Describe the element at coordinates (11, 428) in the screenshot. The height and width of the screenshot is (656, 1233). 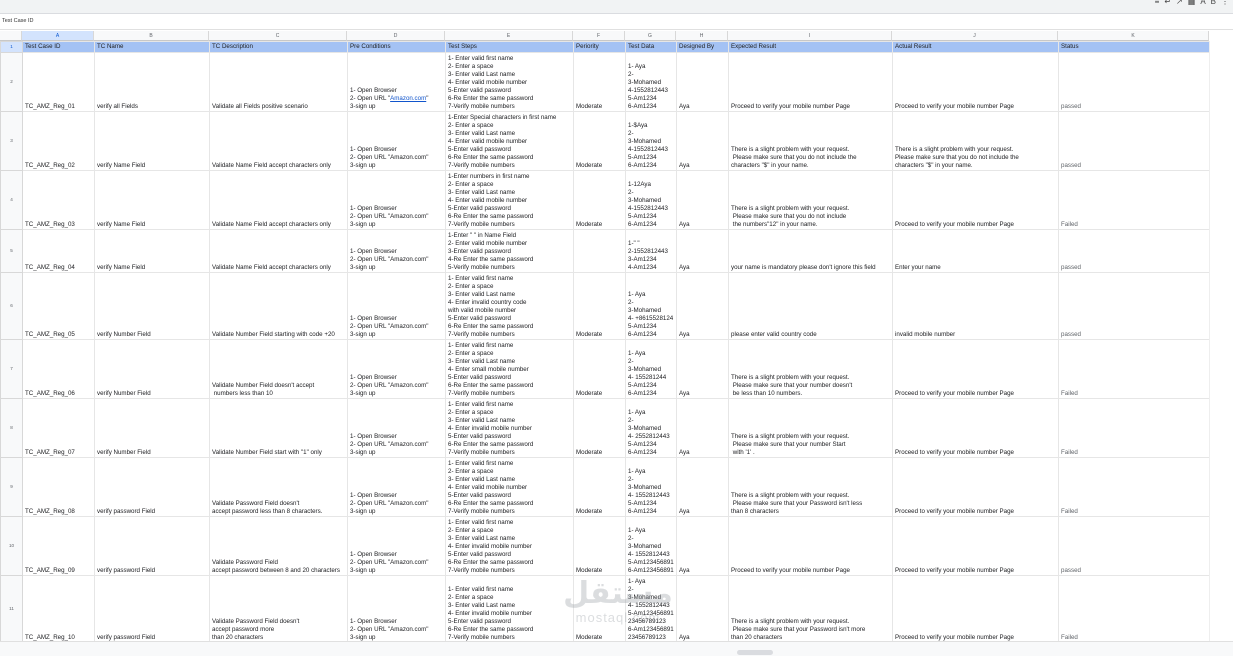
I see `row-number: 8` at that location.